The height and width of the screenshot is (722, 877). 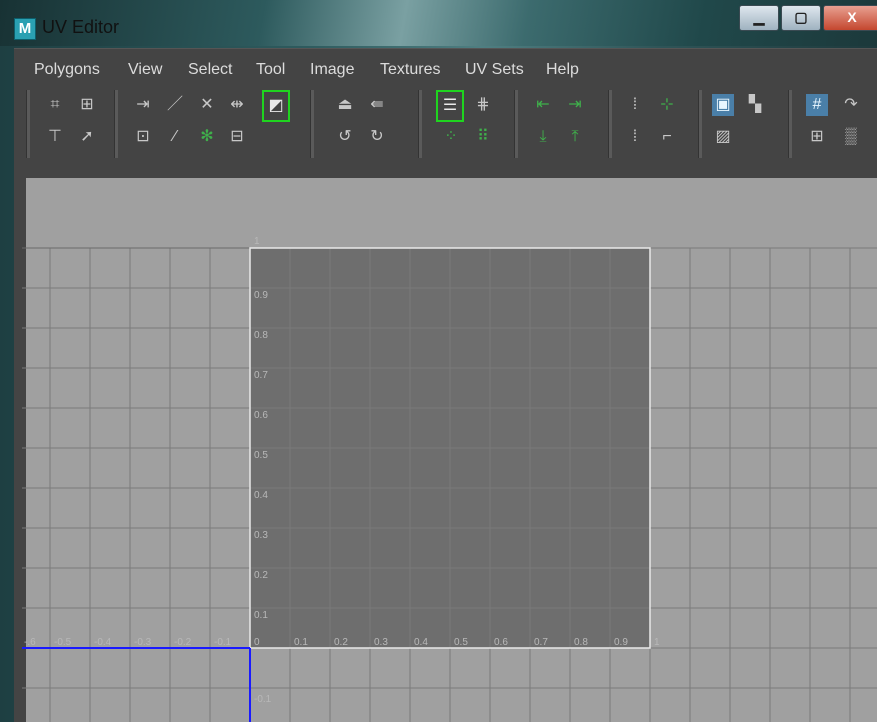 What do you see at coordinates (81, 27) in the screenshot?
I see `window-title: UV Editor` at bounding box center [81, 27].